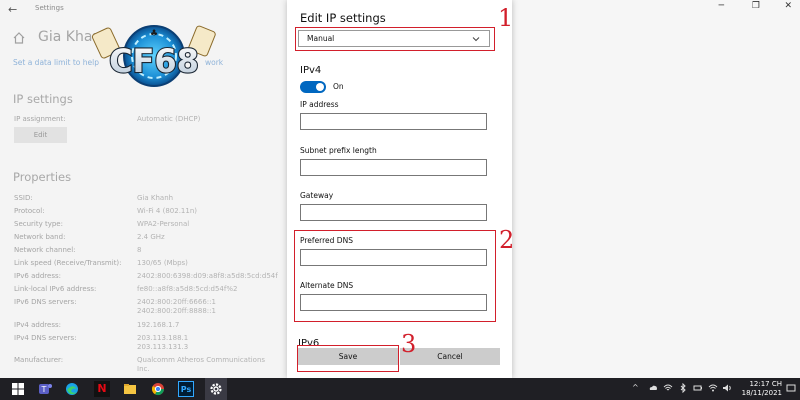  Describe the element at coordinates (683, 388) in the screenshot. I see `bluetooth-icon` at that location.